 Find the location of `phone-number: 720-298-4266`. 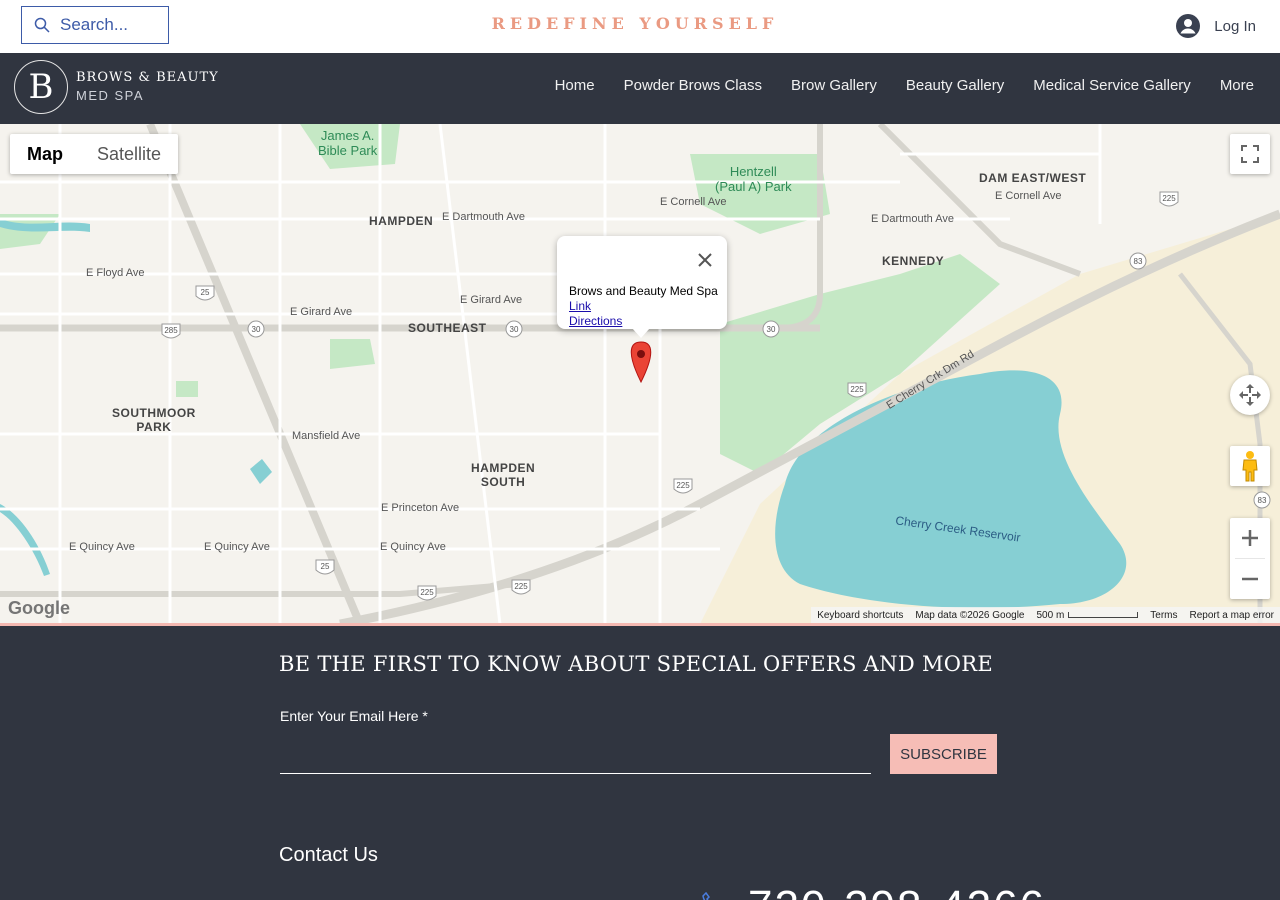

phone-number: 720-298-4266 is located at coordinates (897, 891).